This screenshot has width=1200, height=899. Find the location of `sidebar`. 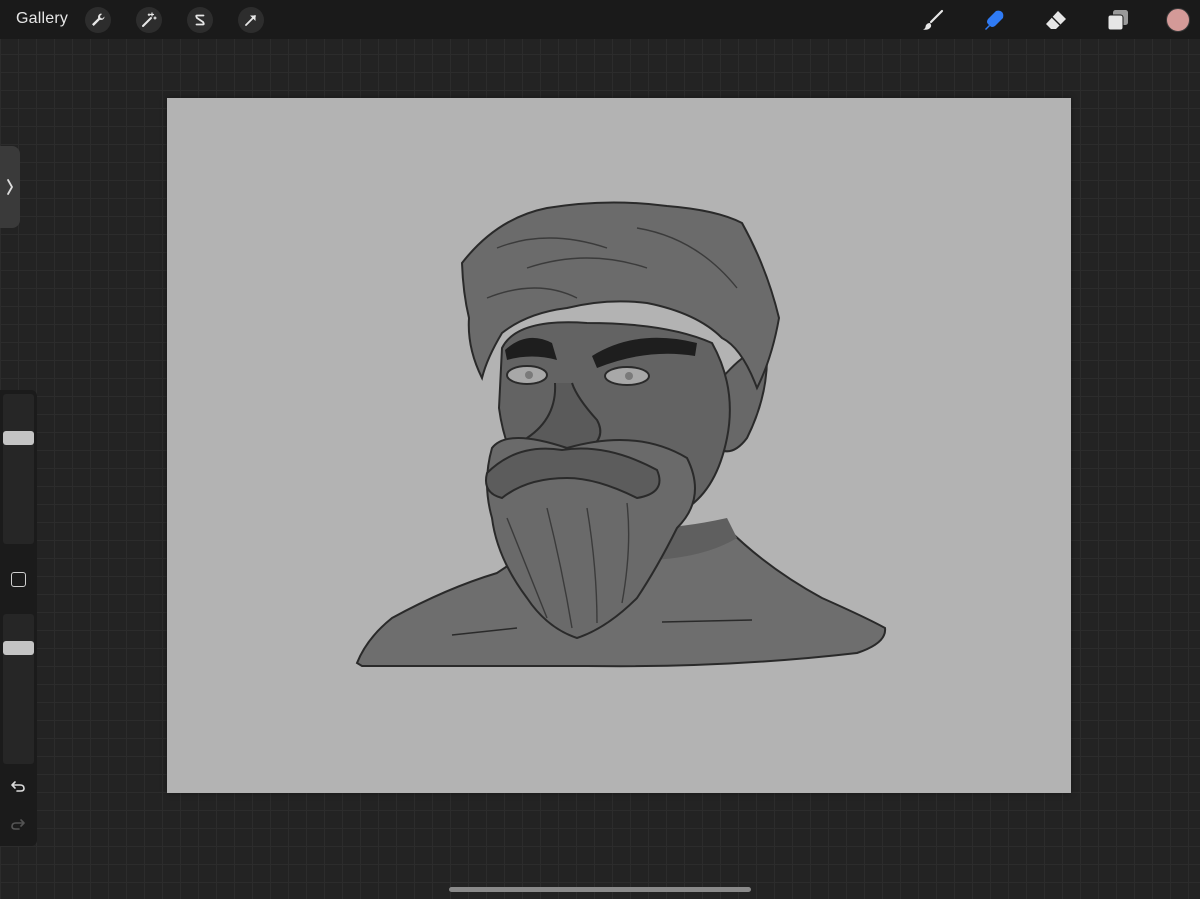

sidebar is located at coordinates (18, 618).